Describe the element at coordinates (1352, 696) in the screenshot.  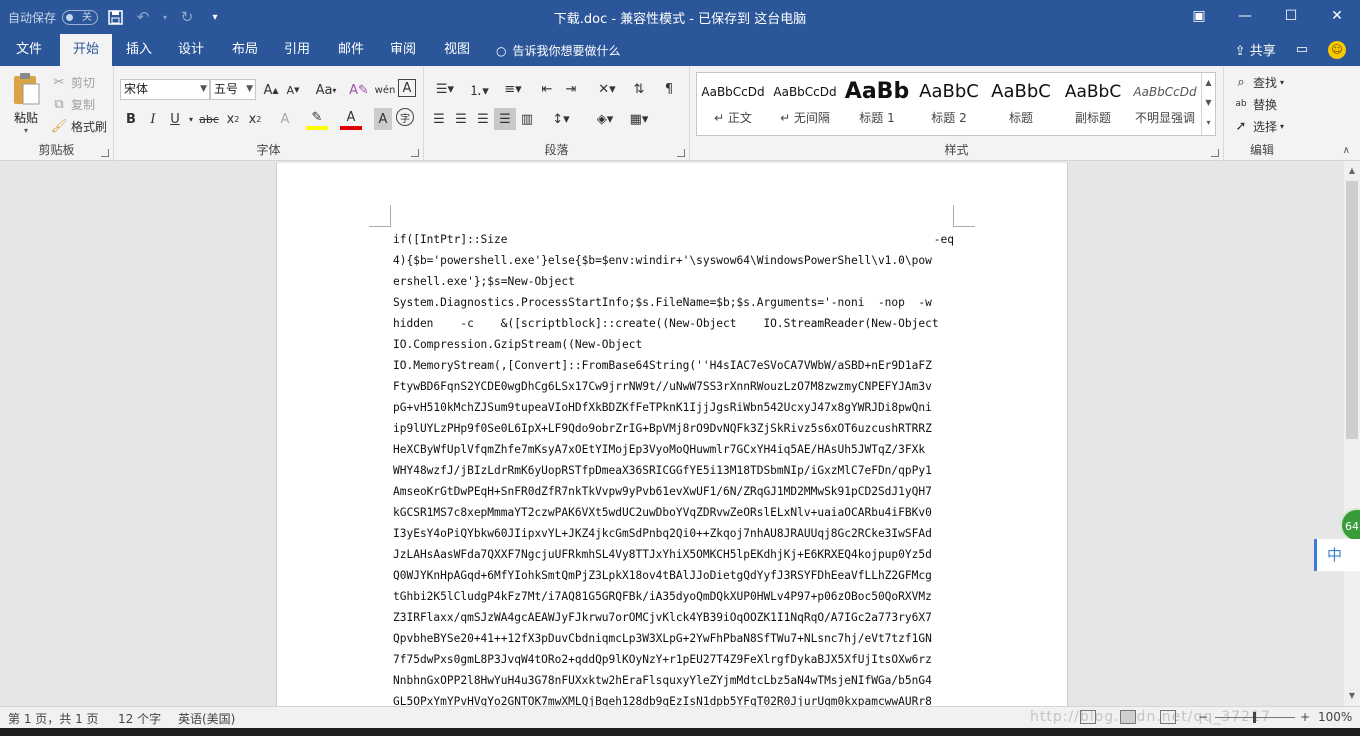
I see `scroll-down-icon: ▼` at that location.